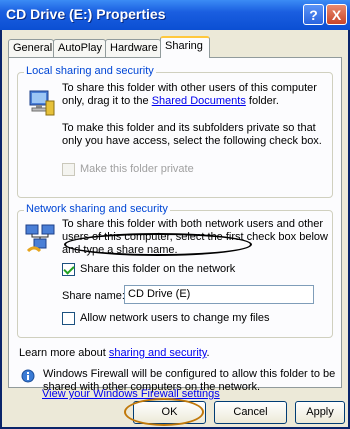 The image size is (350, 429). Describe the element at coordinates (199, 101) in the screenshot. I see `shared-documents-link: Shared Documents` at that location.